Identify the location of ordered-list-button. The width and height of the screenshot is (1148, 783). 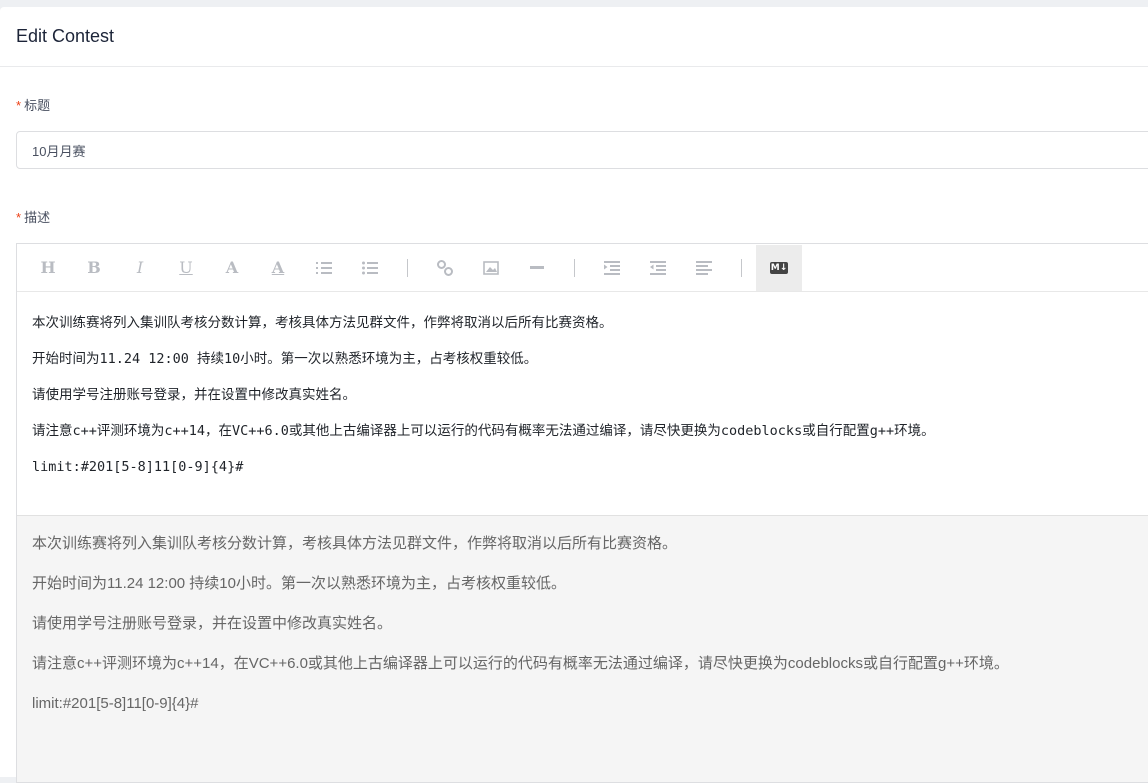
(324, 268).